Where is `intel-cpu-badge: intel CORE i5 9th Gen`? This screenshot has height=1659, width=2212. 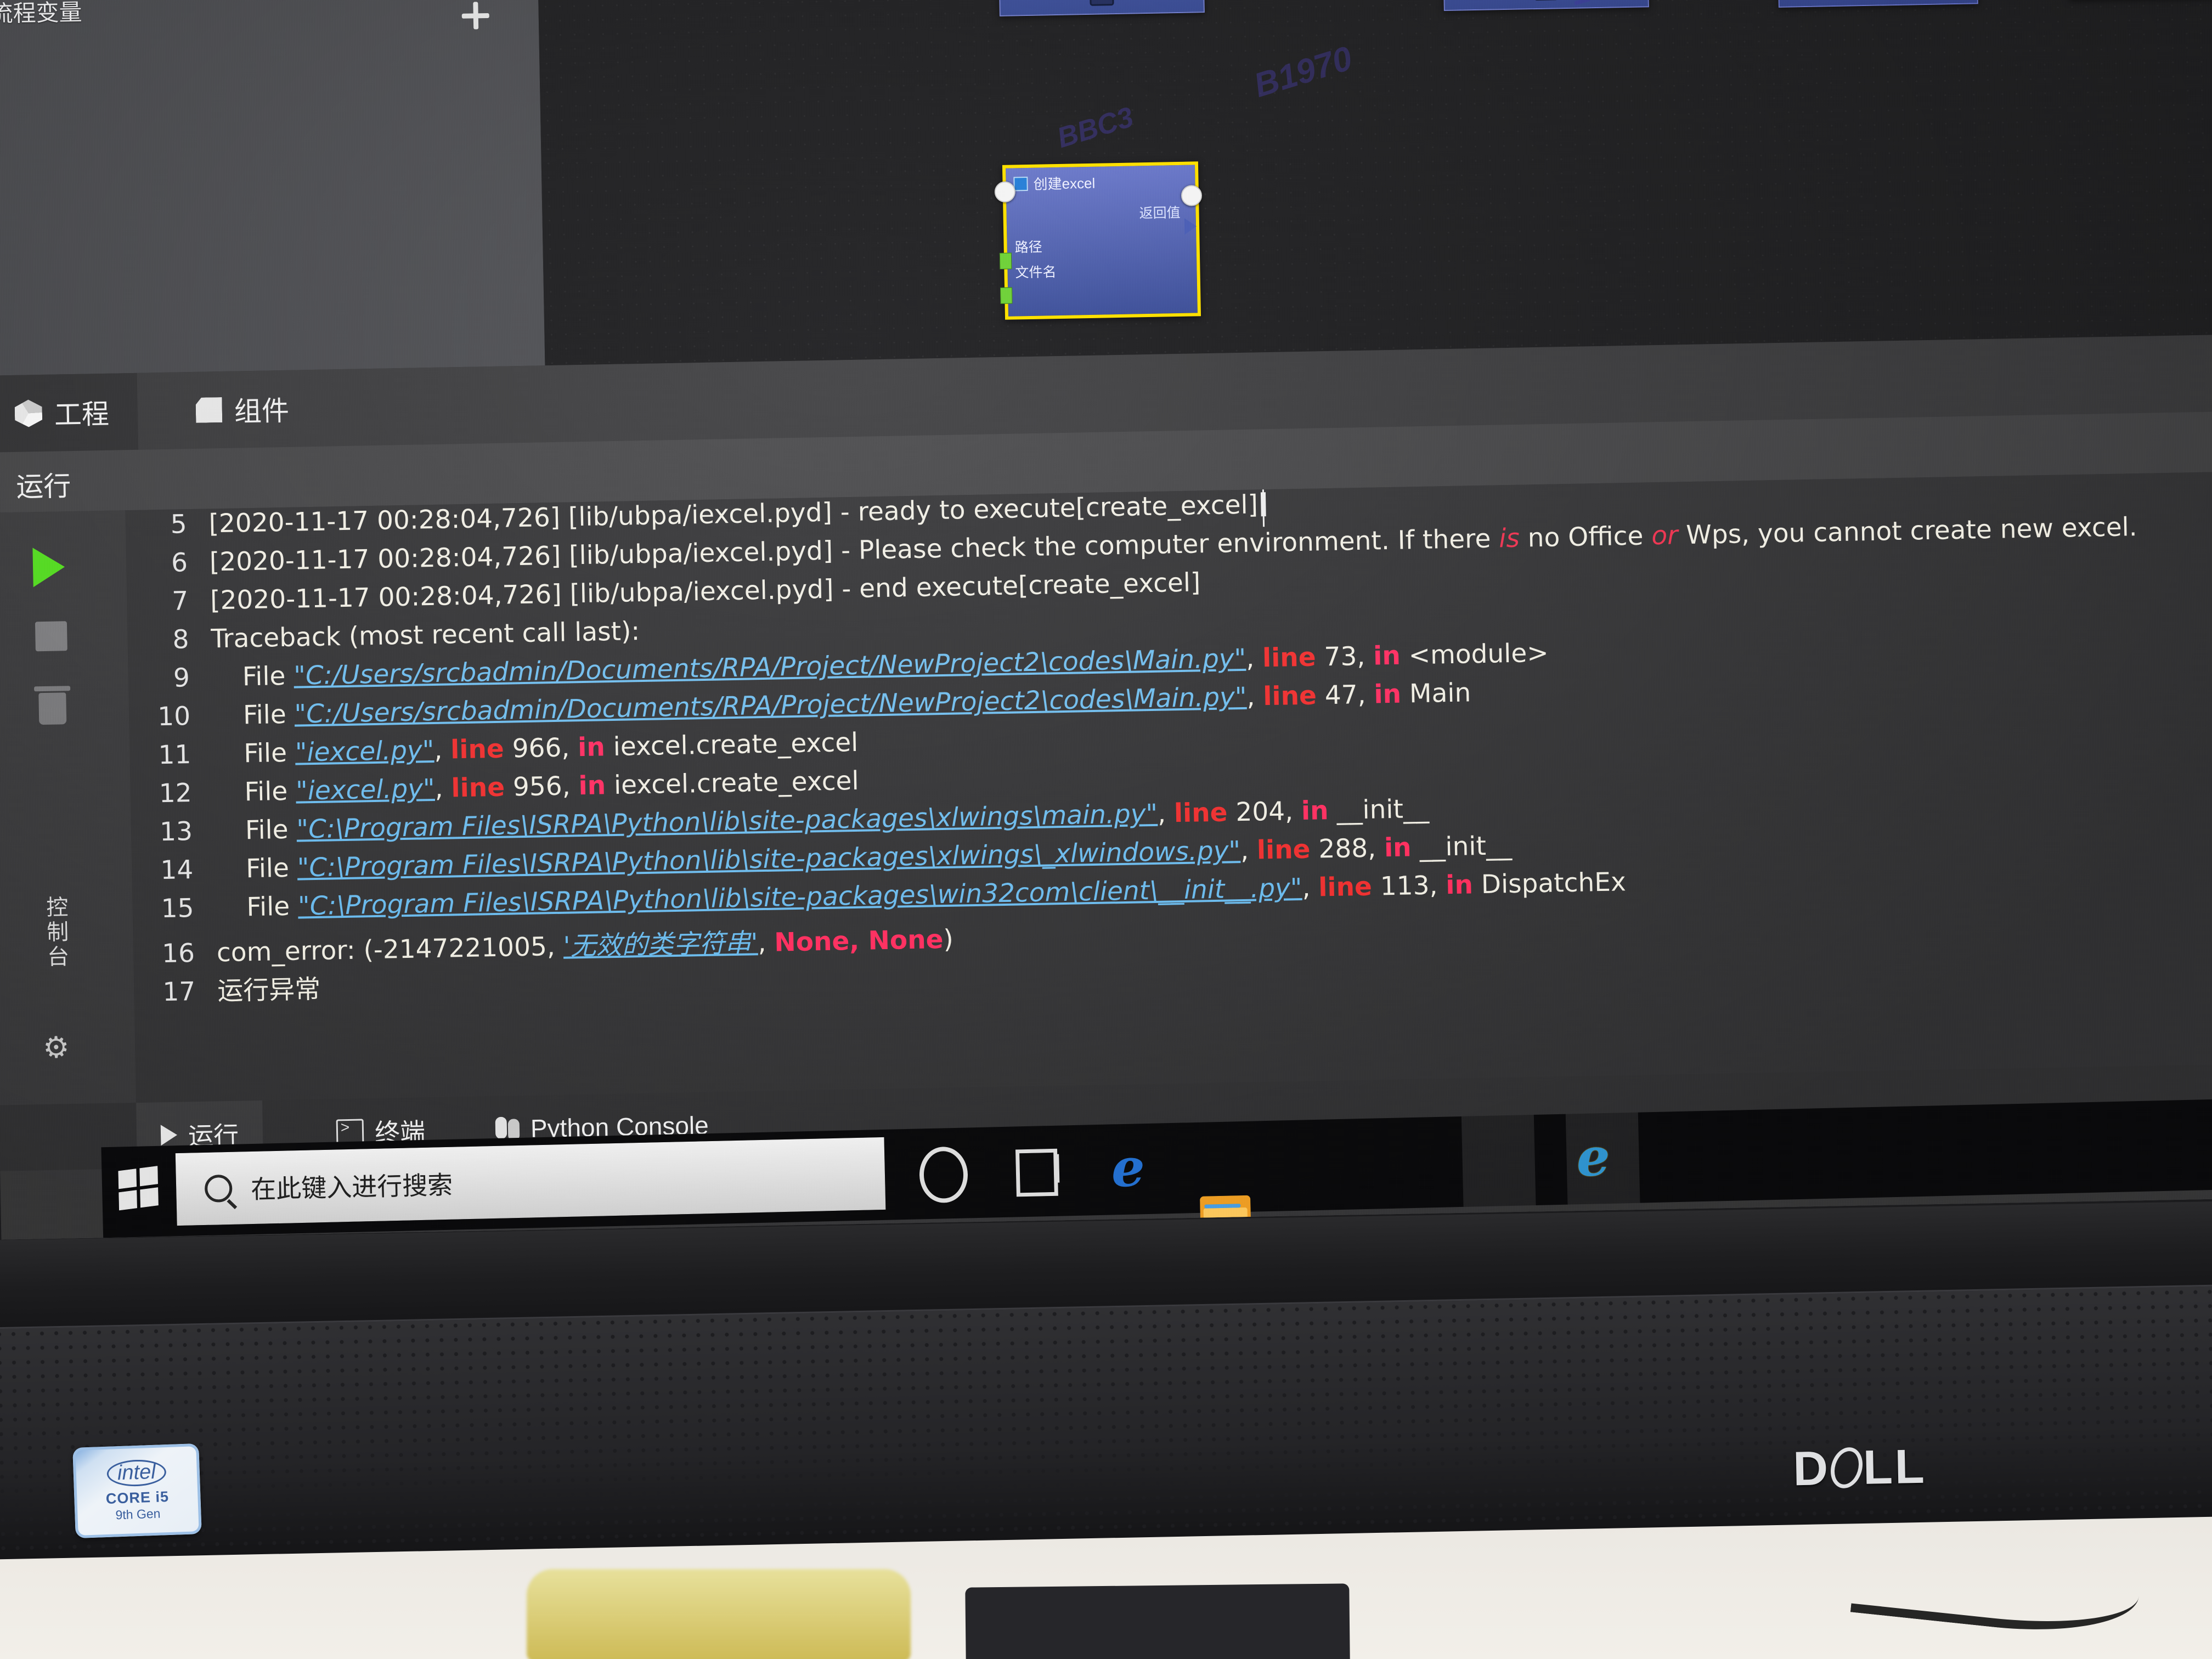
intel-cpu-badge: intel CORE i5 9th Gen is located at coordinates (137, 1490).